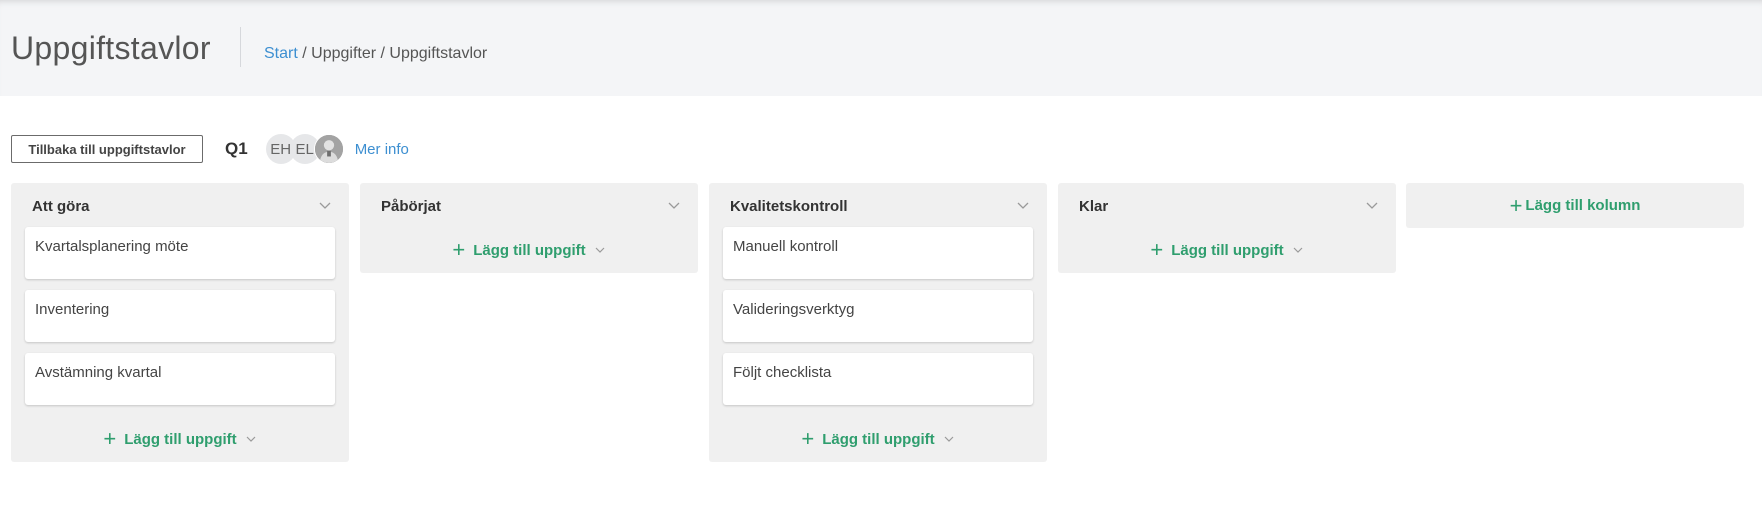 This screenshot has width=1762, height=527. Describe the element at coordinates (878, 379) in the screenshot. I see `task-card: Följt checklista` at that location.